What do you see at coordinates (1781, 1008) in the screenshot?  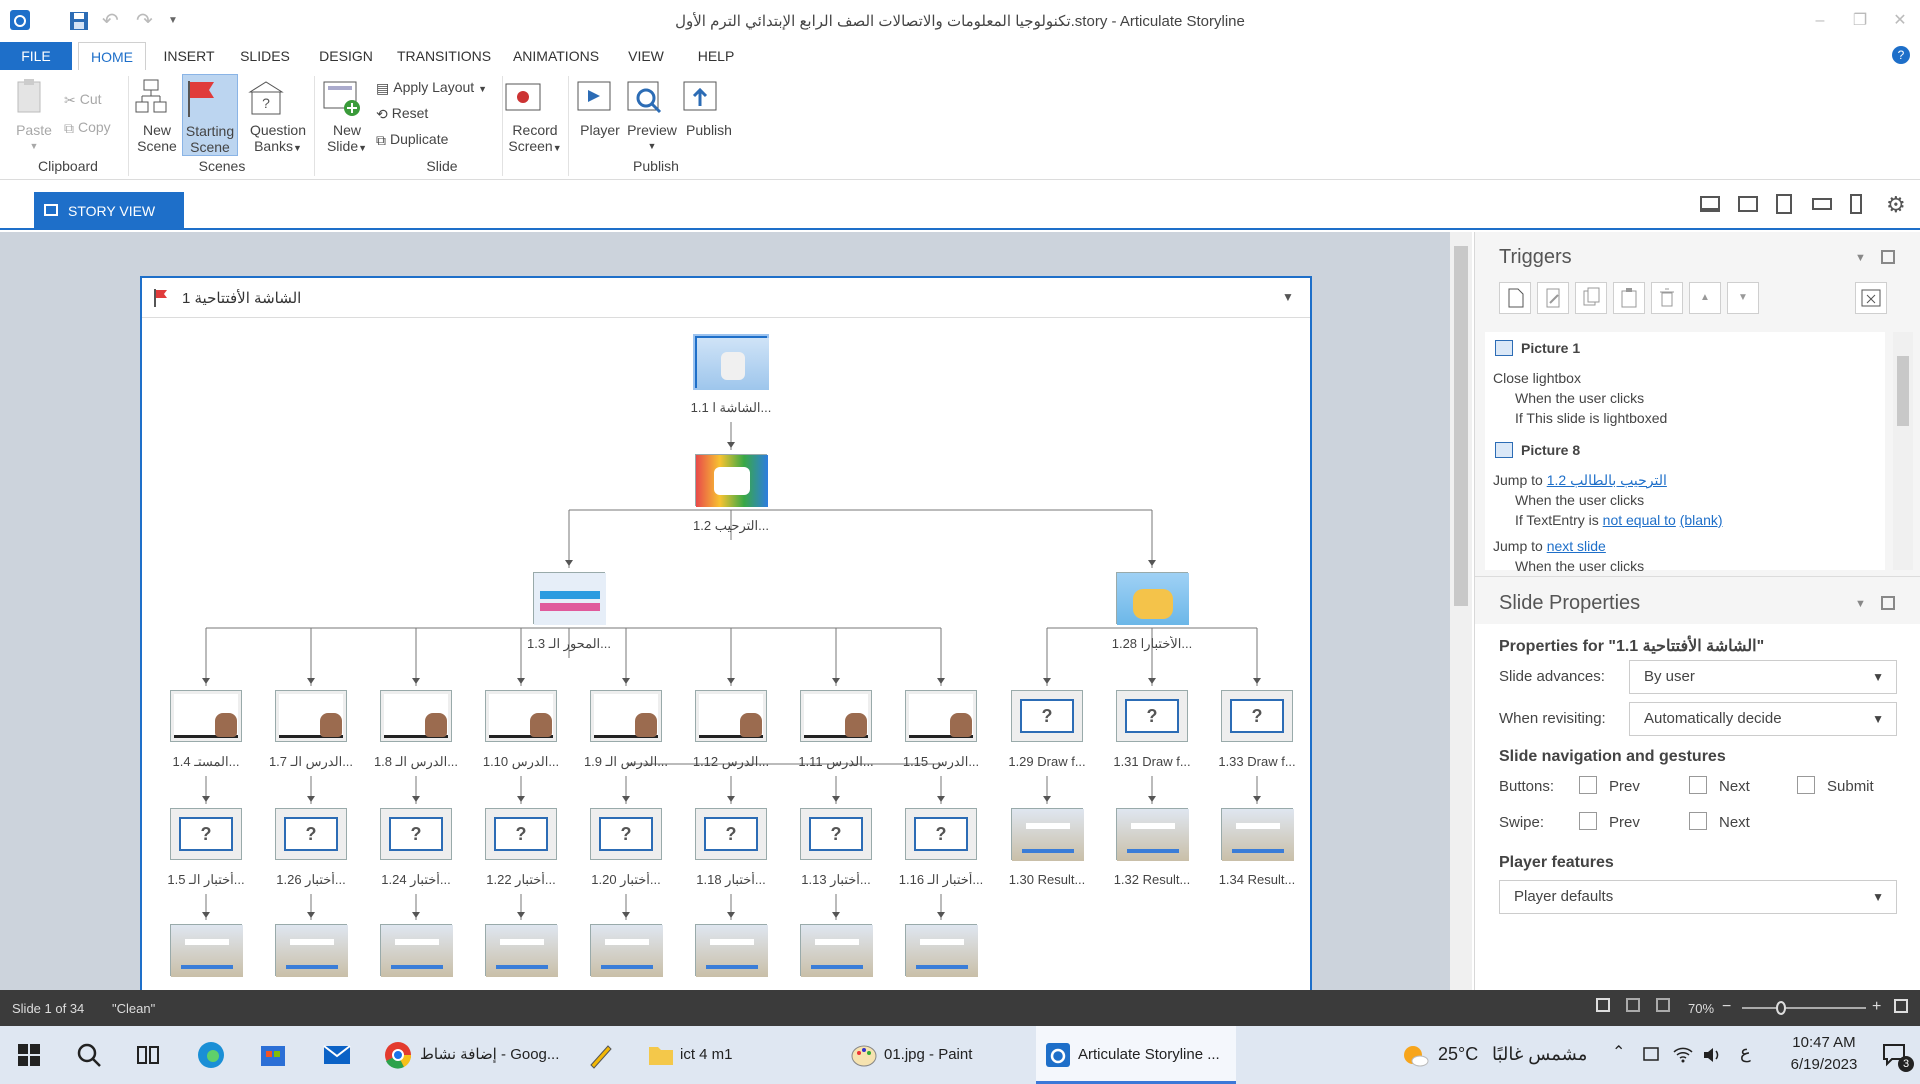 I see `zoom-slider-thumb` at bounding box center [1781, 1008].